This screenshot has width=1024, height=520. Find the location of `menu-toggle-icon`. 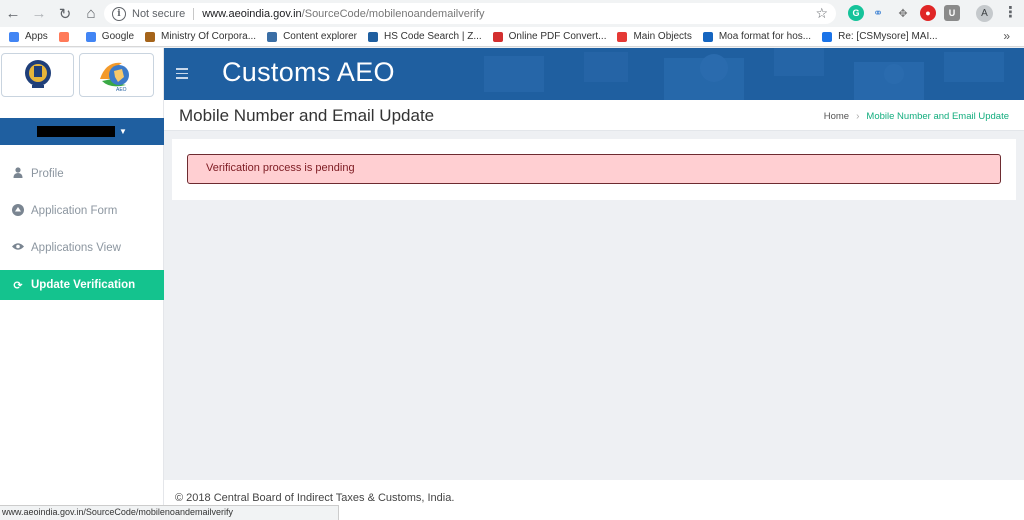

menu-toggle-icon is located at coordinates (182, 75).